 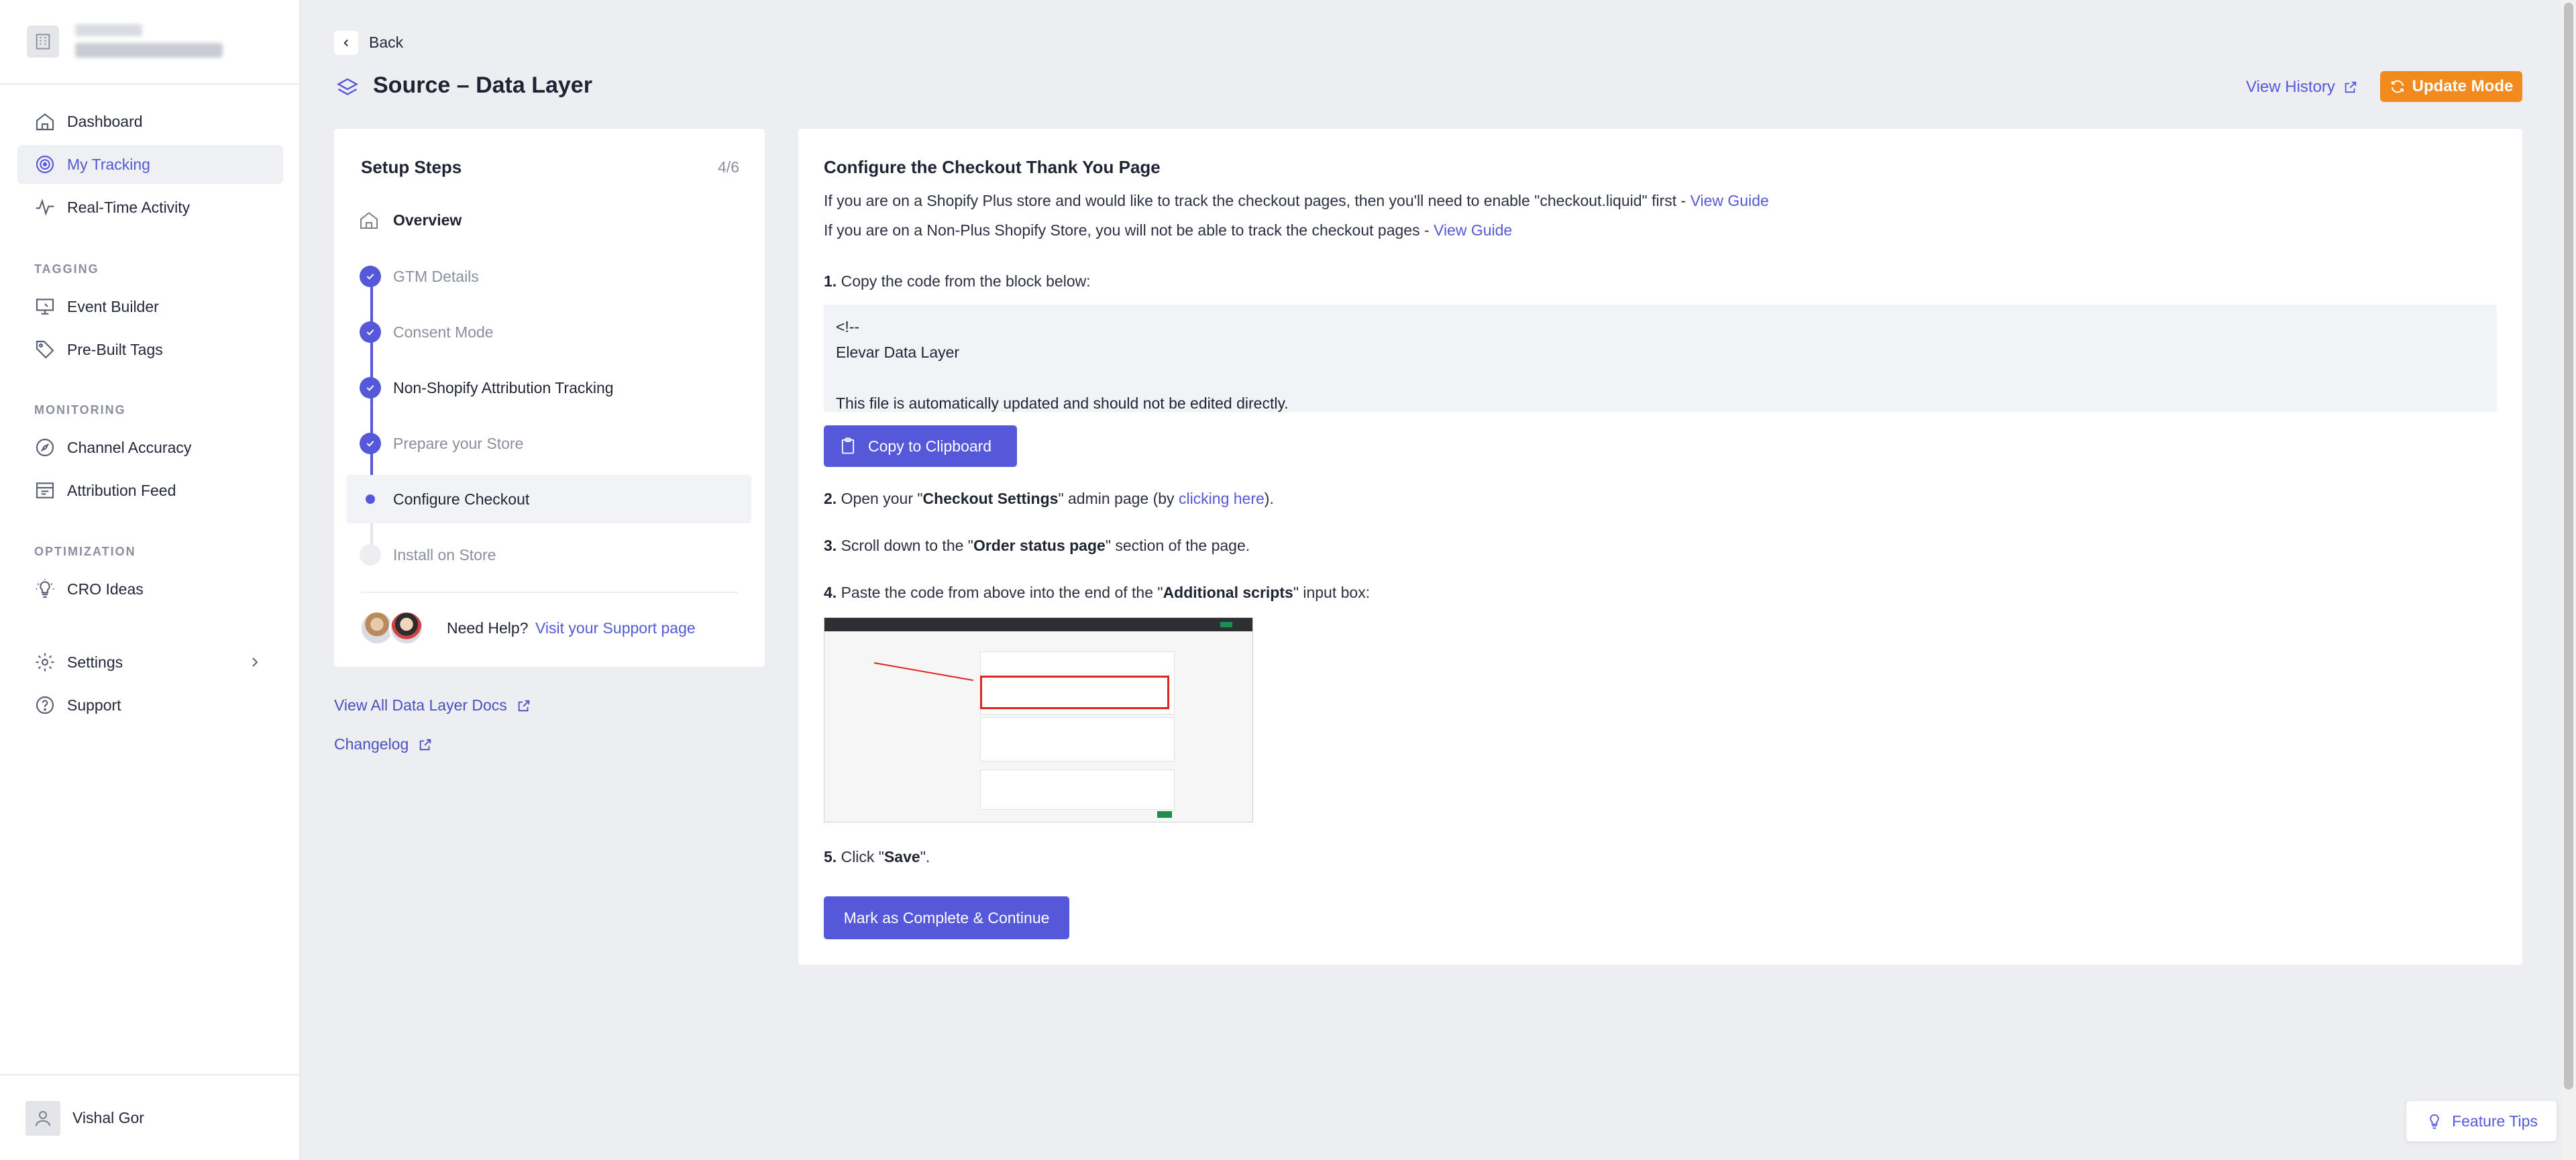 What do you see at coordinates (66, 269) in the screenshot?
I see `section-tagging: TAGGING` at bounding box center [66, 269].